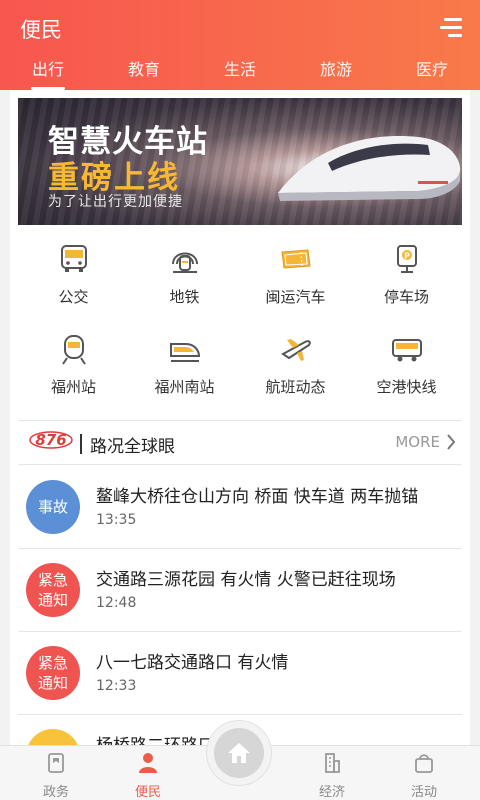  I want to click on smart-station-banner: 智慧火车站 重磅上线 为了让出行更加便捷, so click(240, 161).